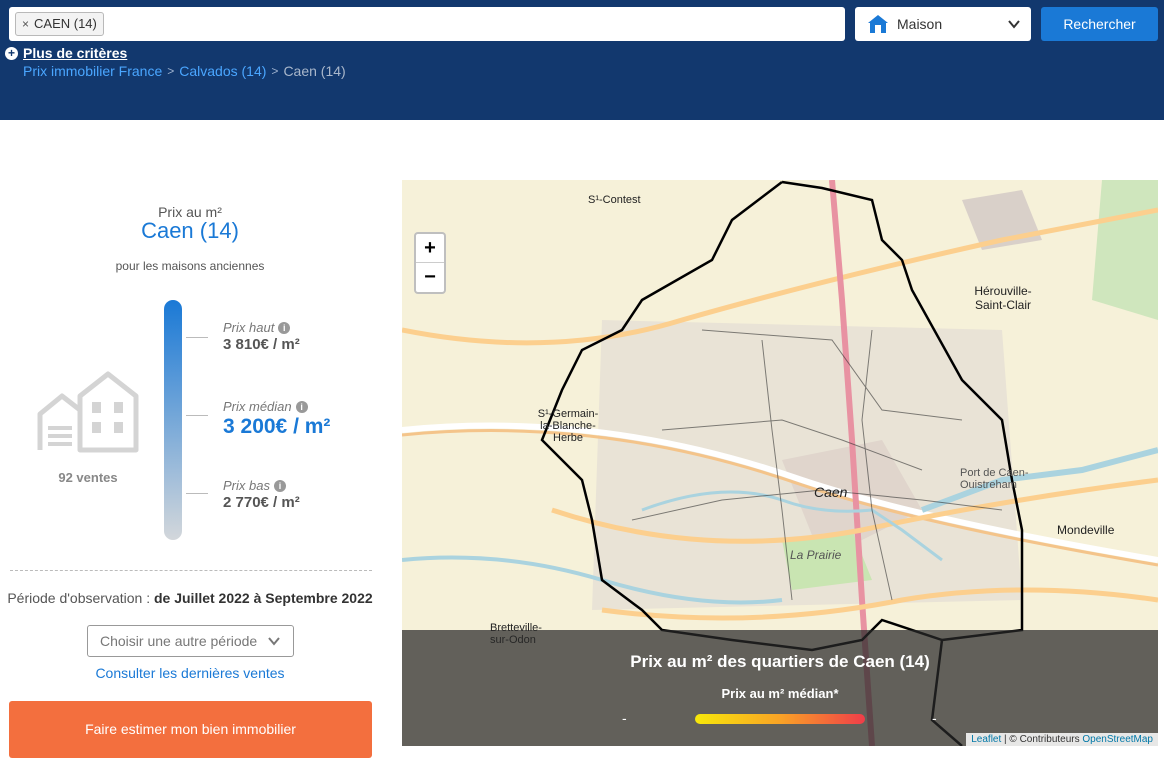 This screenshot has height=769, width=1164. What do you see at coordinates (11, 53) in the screenshot?
I see `plus-circle-icon: +` at bounding box center [11, 53].